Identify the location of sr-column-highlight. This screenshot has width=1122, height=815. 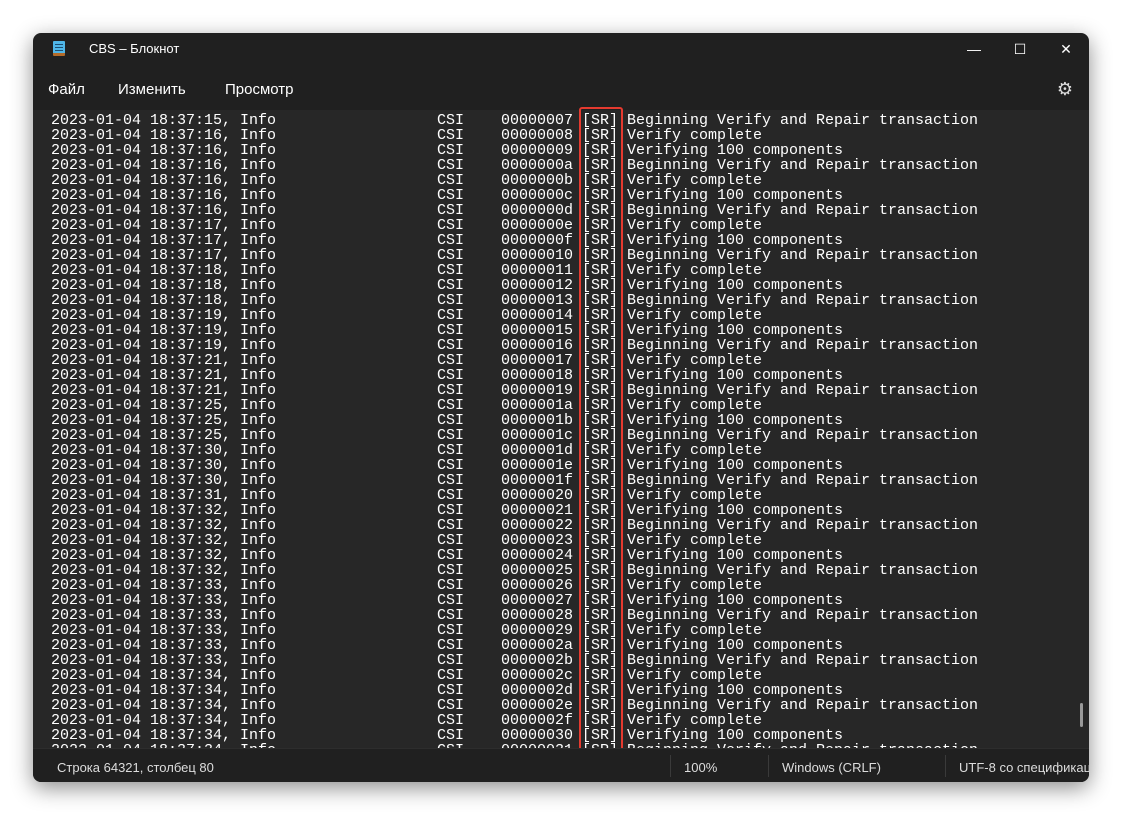
(601, 432).